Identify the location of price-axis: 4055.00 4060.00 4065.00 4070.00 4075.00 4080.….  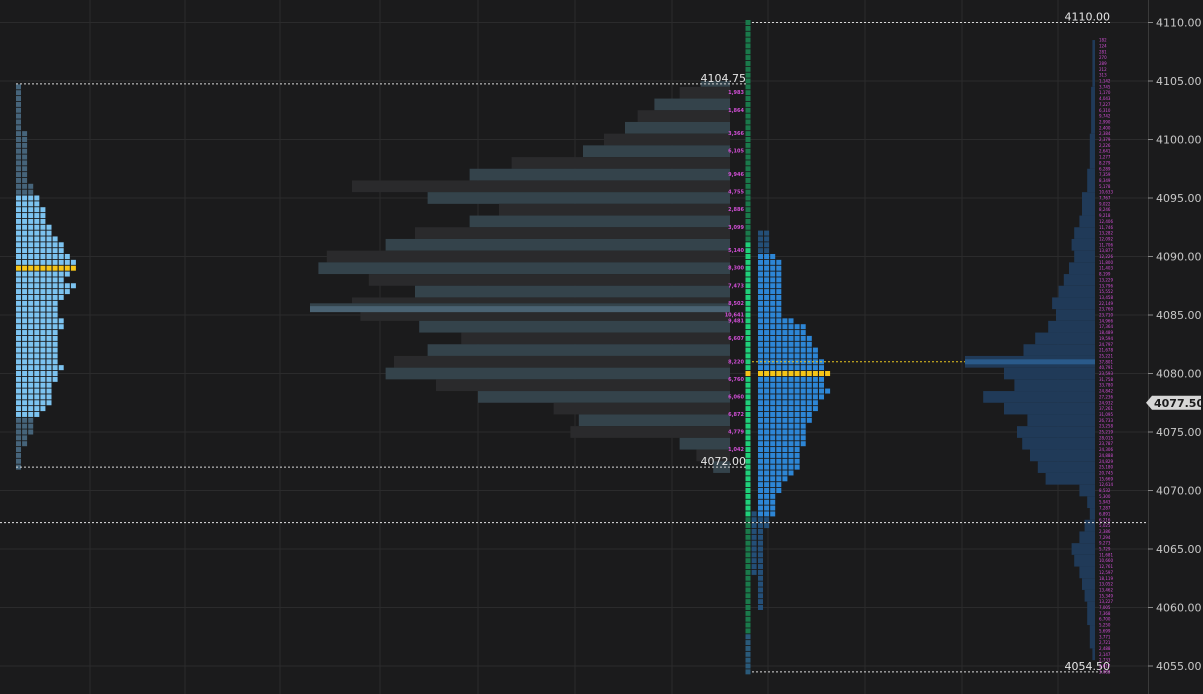
(1174, 347).